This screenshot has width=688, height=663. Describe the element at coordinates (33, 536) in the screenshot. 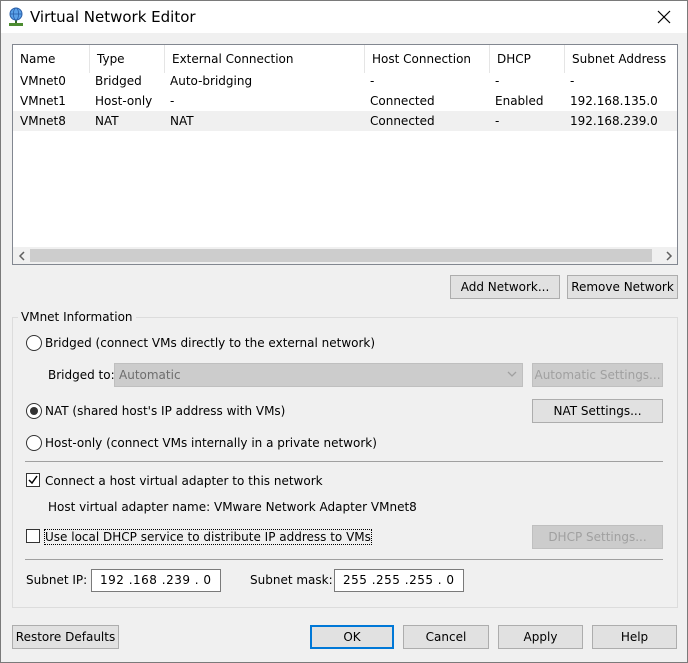

I see `dhcp-checkbox` at that location.